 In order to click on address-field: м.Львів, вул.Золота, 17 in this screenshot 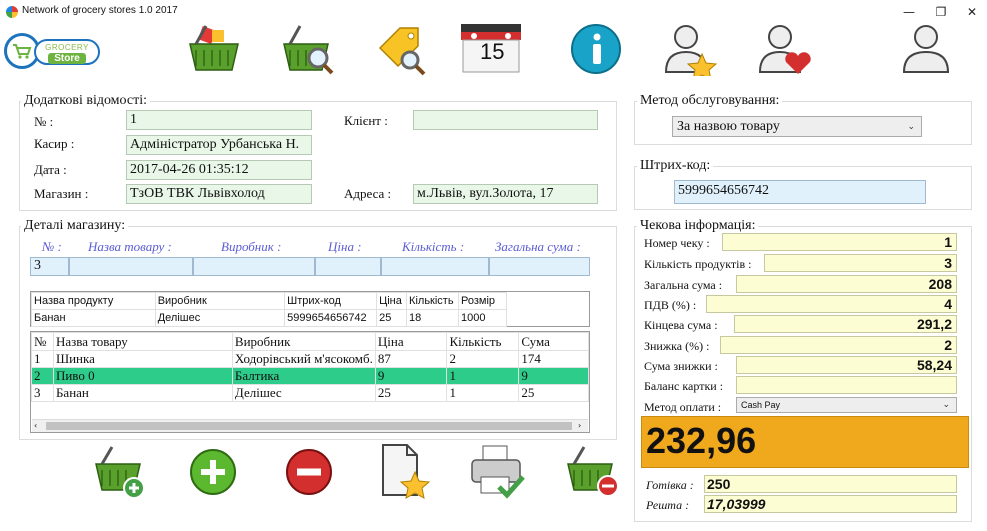, I will do `click(505, 194)`.